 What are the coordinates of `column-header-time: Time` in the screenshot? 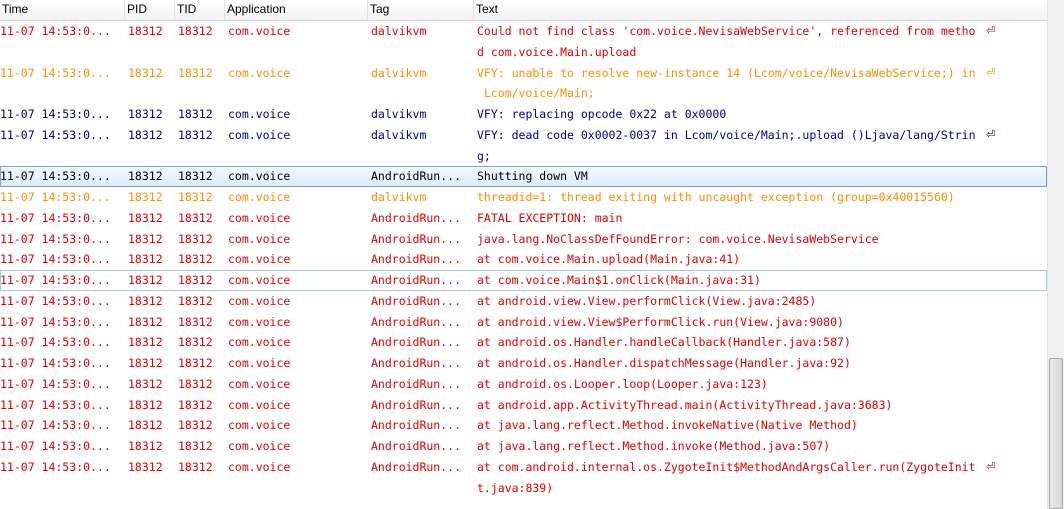 It's located at (62, 10).